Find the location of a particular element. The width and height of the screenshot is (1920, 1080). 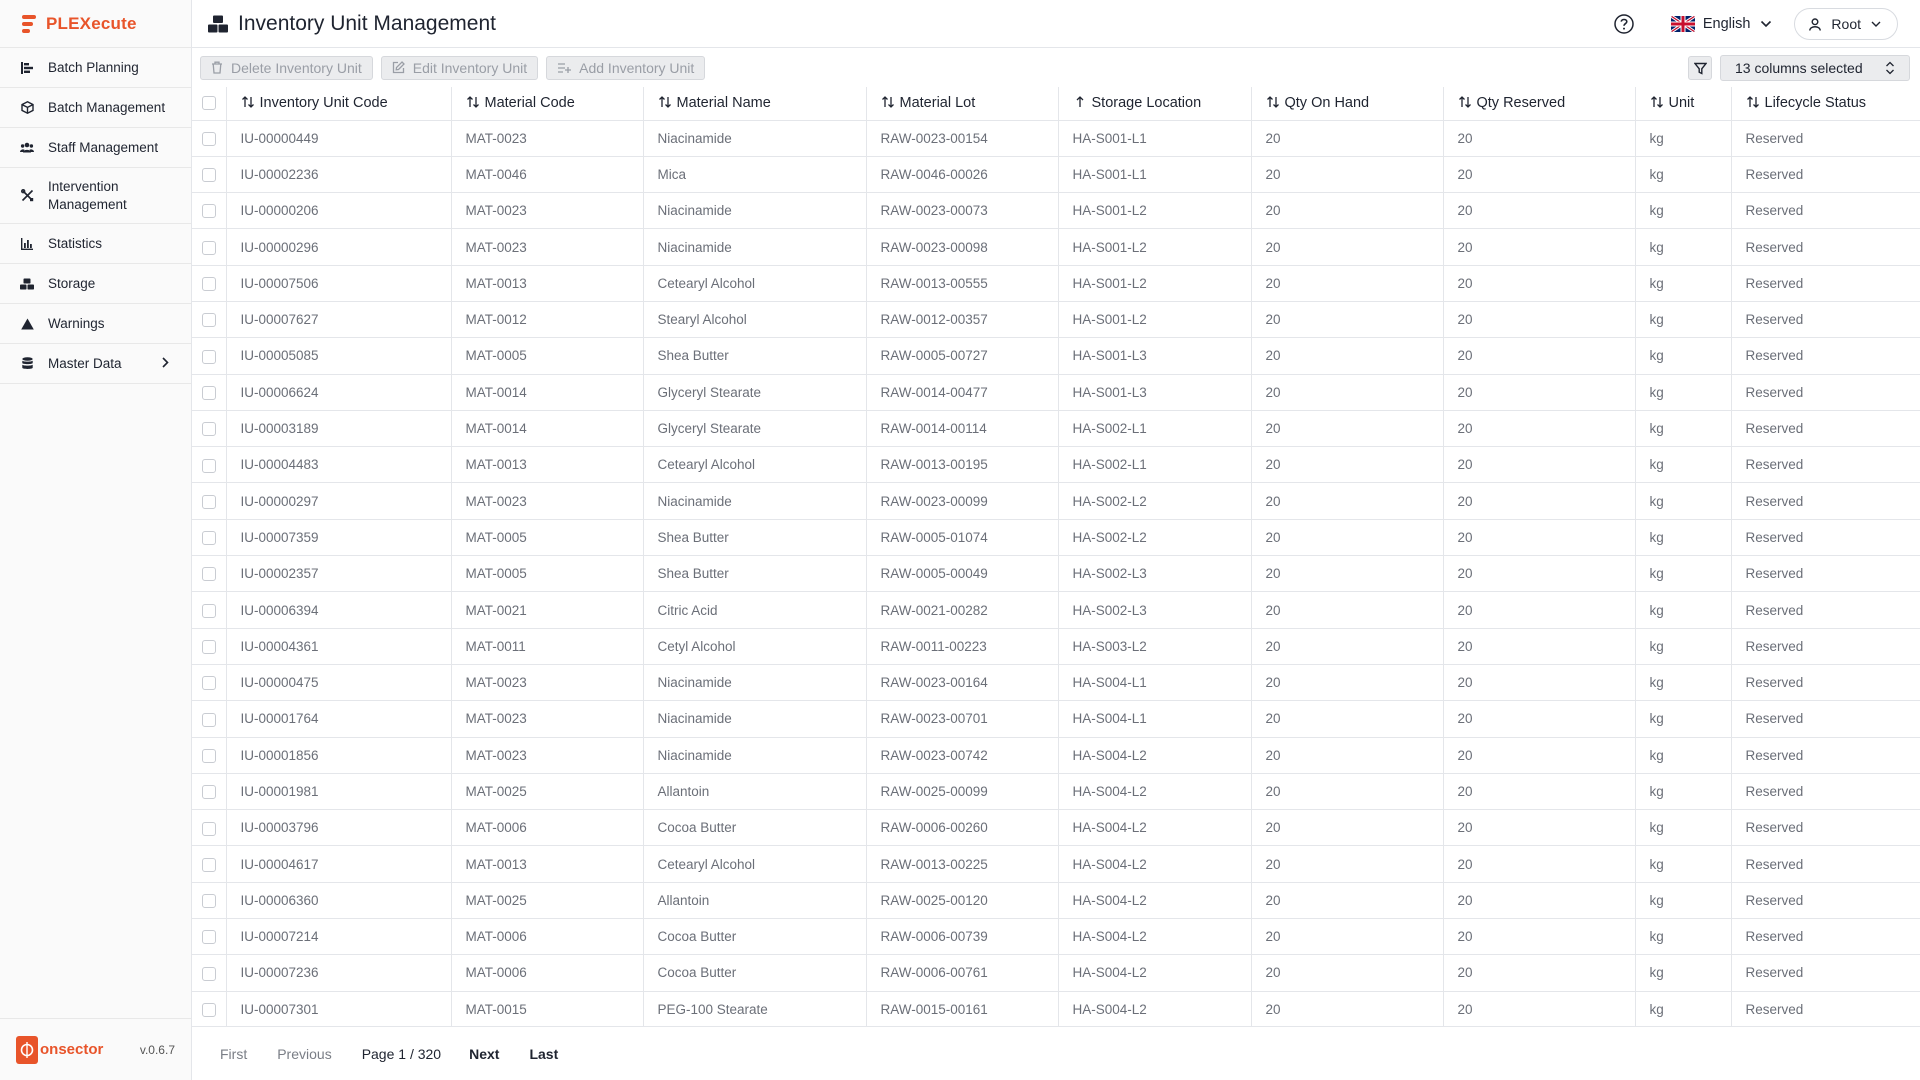

help-icon is located at coordinates (1624, 24).